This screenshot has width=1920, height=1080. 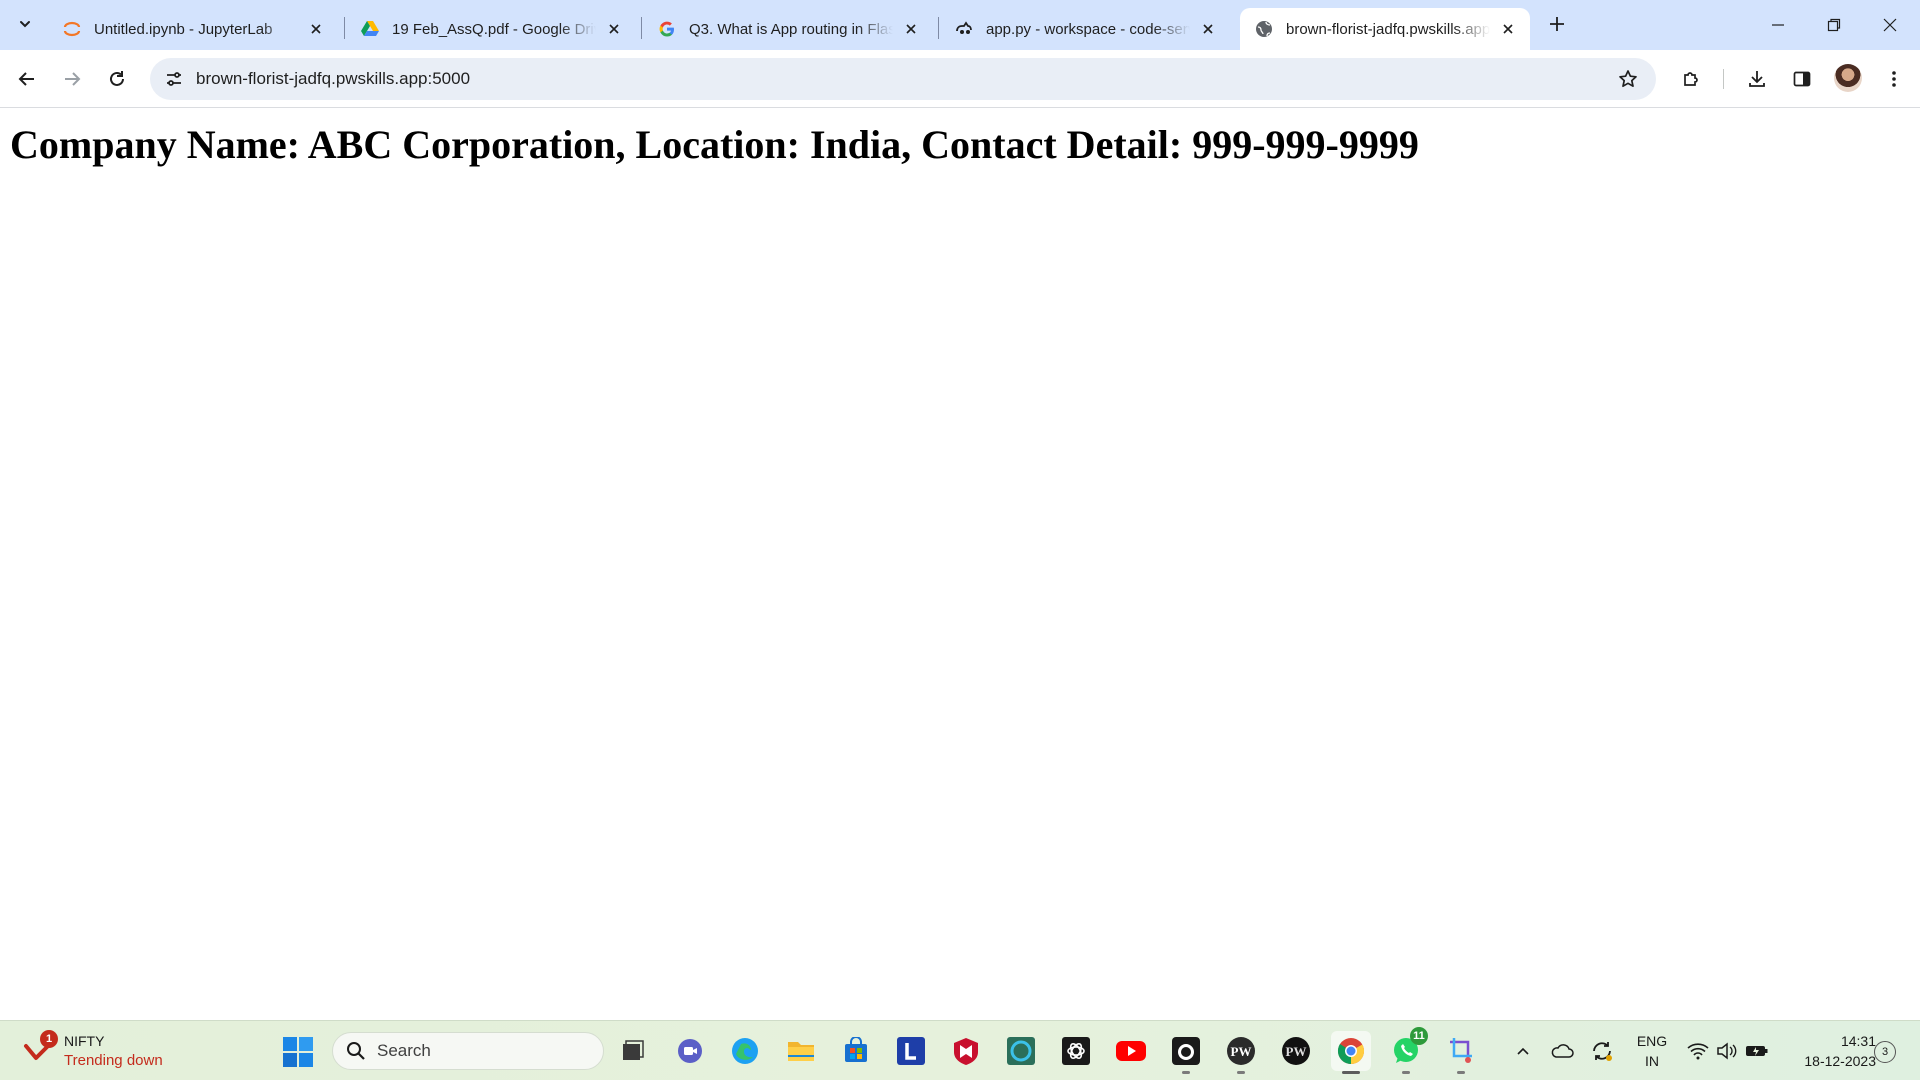 I want to click on l-app, so click(x=911, y=1051).